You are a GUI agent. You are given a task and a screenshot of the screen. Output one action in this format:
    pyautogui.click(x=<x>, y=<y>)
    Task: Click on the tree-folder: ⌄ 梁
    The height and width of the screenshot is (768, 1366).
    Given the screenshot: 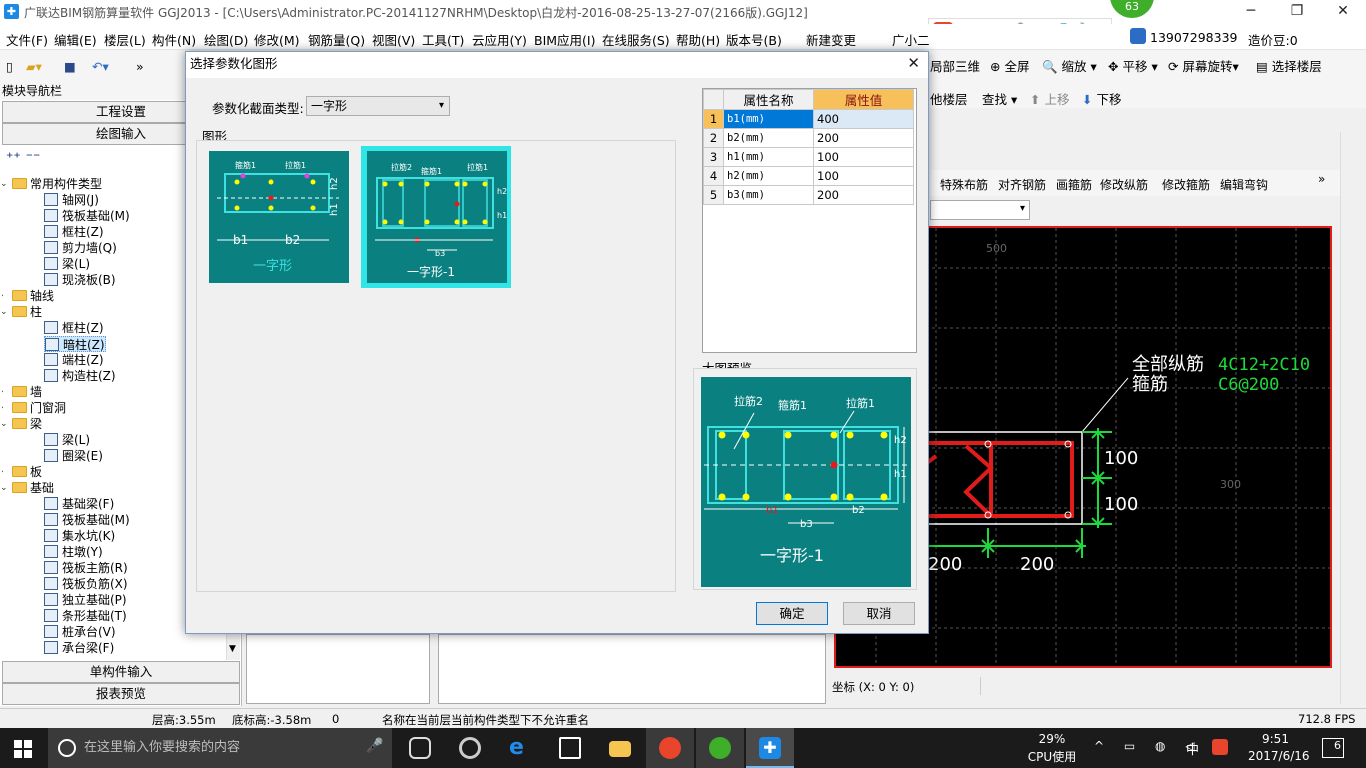 What is the action you would take?
    pyautogui.click(x=22, y=424)
    